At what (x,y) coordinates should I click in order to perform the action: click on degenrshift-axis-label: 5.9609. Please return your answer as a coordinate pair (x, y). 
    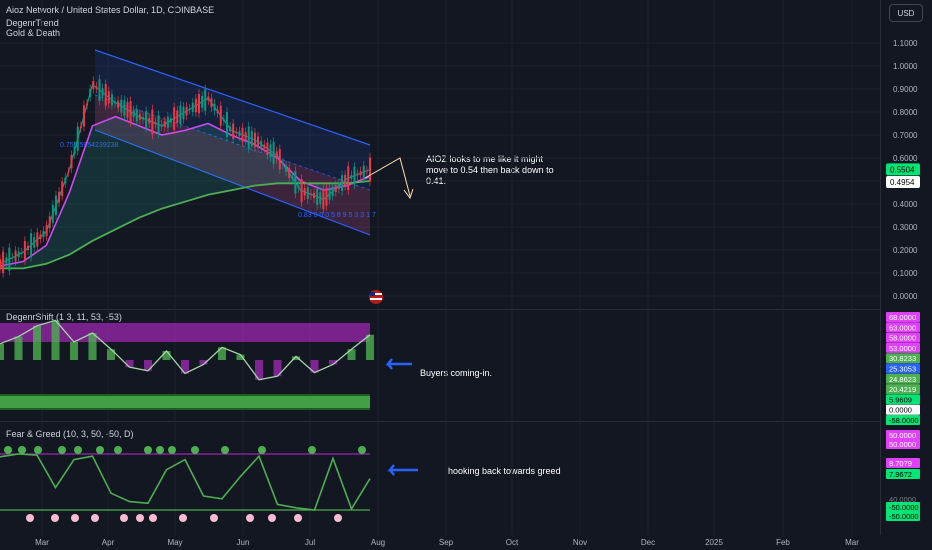
    Looking at the image, I should click on (900, 399).